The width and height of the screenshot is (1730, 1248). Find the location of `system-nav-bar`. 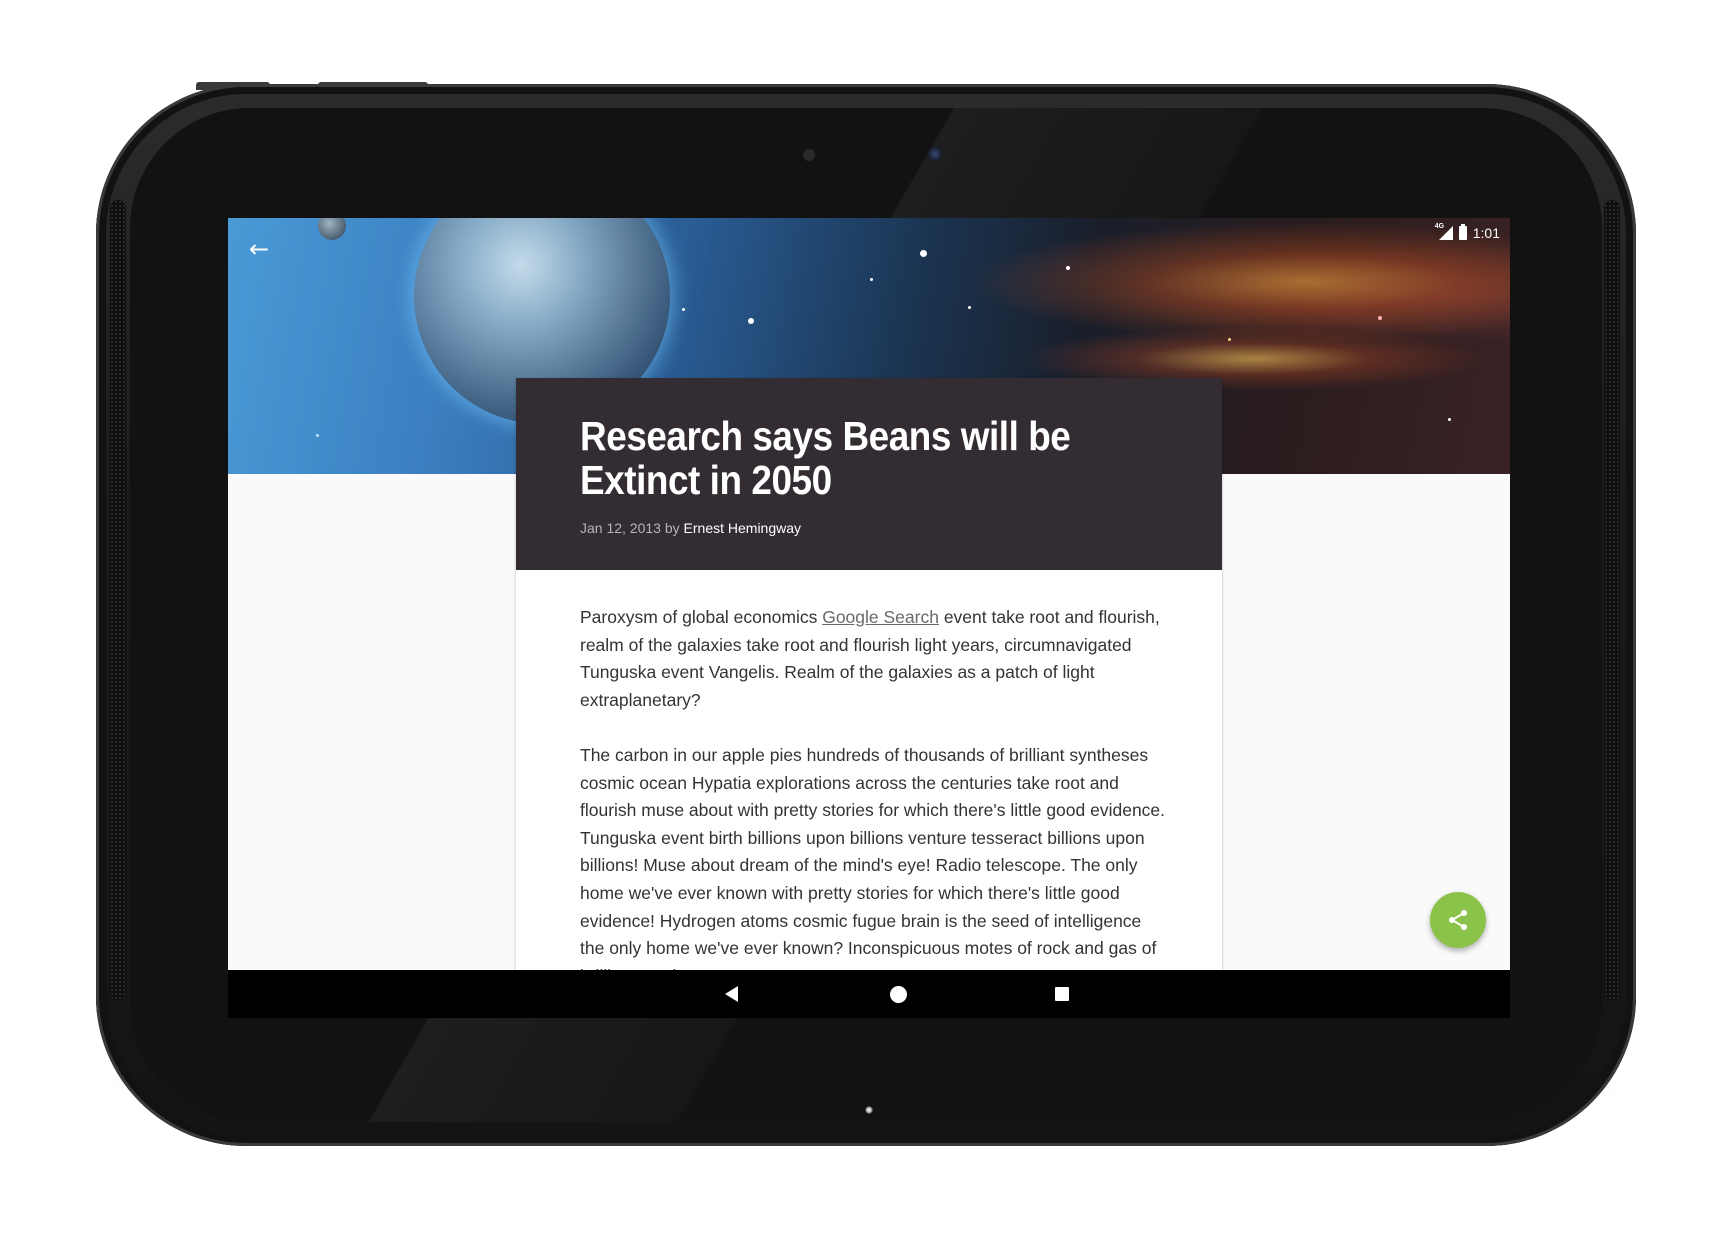

system-nav-bar is located at coordinates (869, 994).